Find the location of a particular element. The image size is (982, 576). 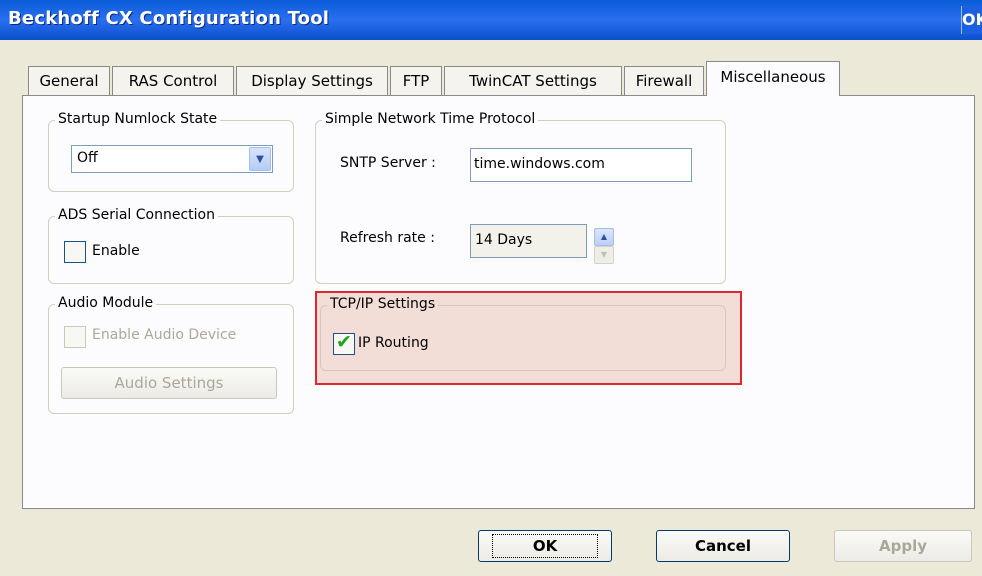

window-title: Beckhoff CX Configuration Tool is located at coordinates (169, 18).